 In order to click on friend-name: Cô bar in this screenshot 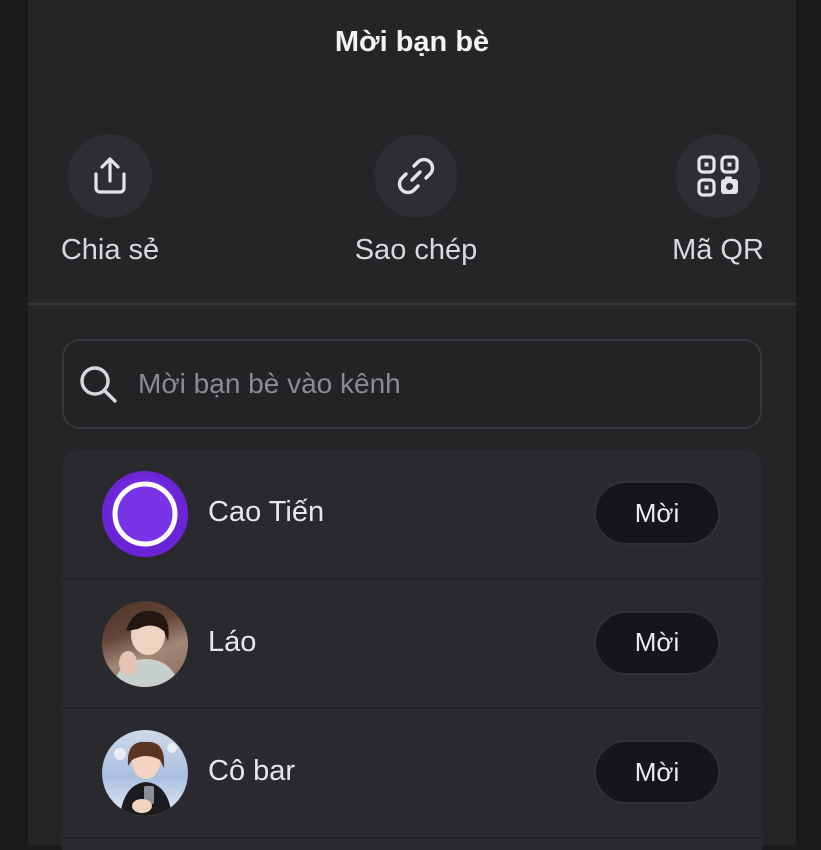, I will do `click(252, 771)`.